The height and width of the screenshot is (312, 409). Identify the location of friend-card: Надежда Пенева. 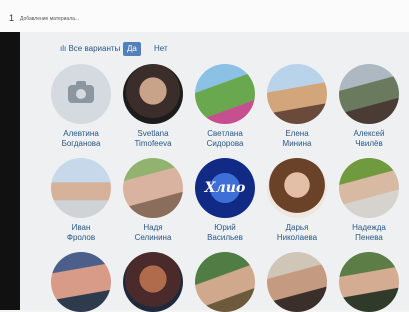
(369, 200).